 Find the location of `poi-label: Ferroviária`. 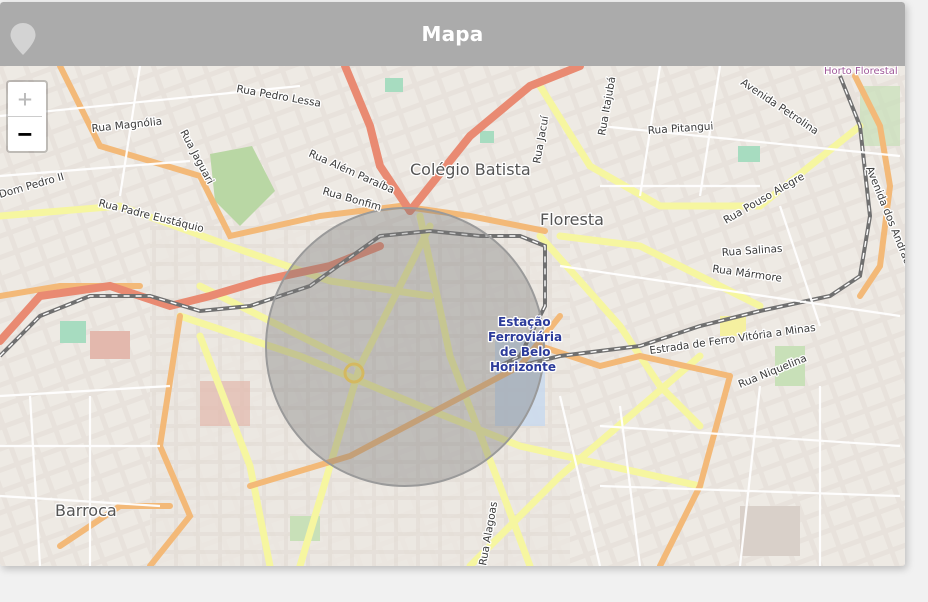

poi-label: Ferroviária is located at coordinates (525, 337).